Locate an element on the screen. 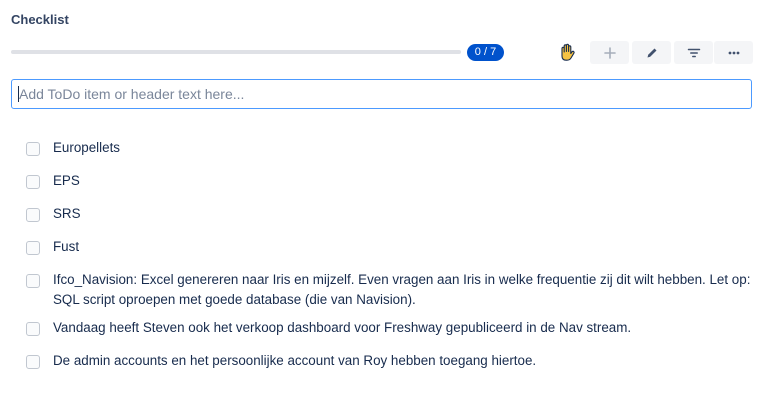 The height and width of the screenshot is (396, 770). edit-button is located at coordinates (651, 52).